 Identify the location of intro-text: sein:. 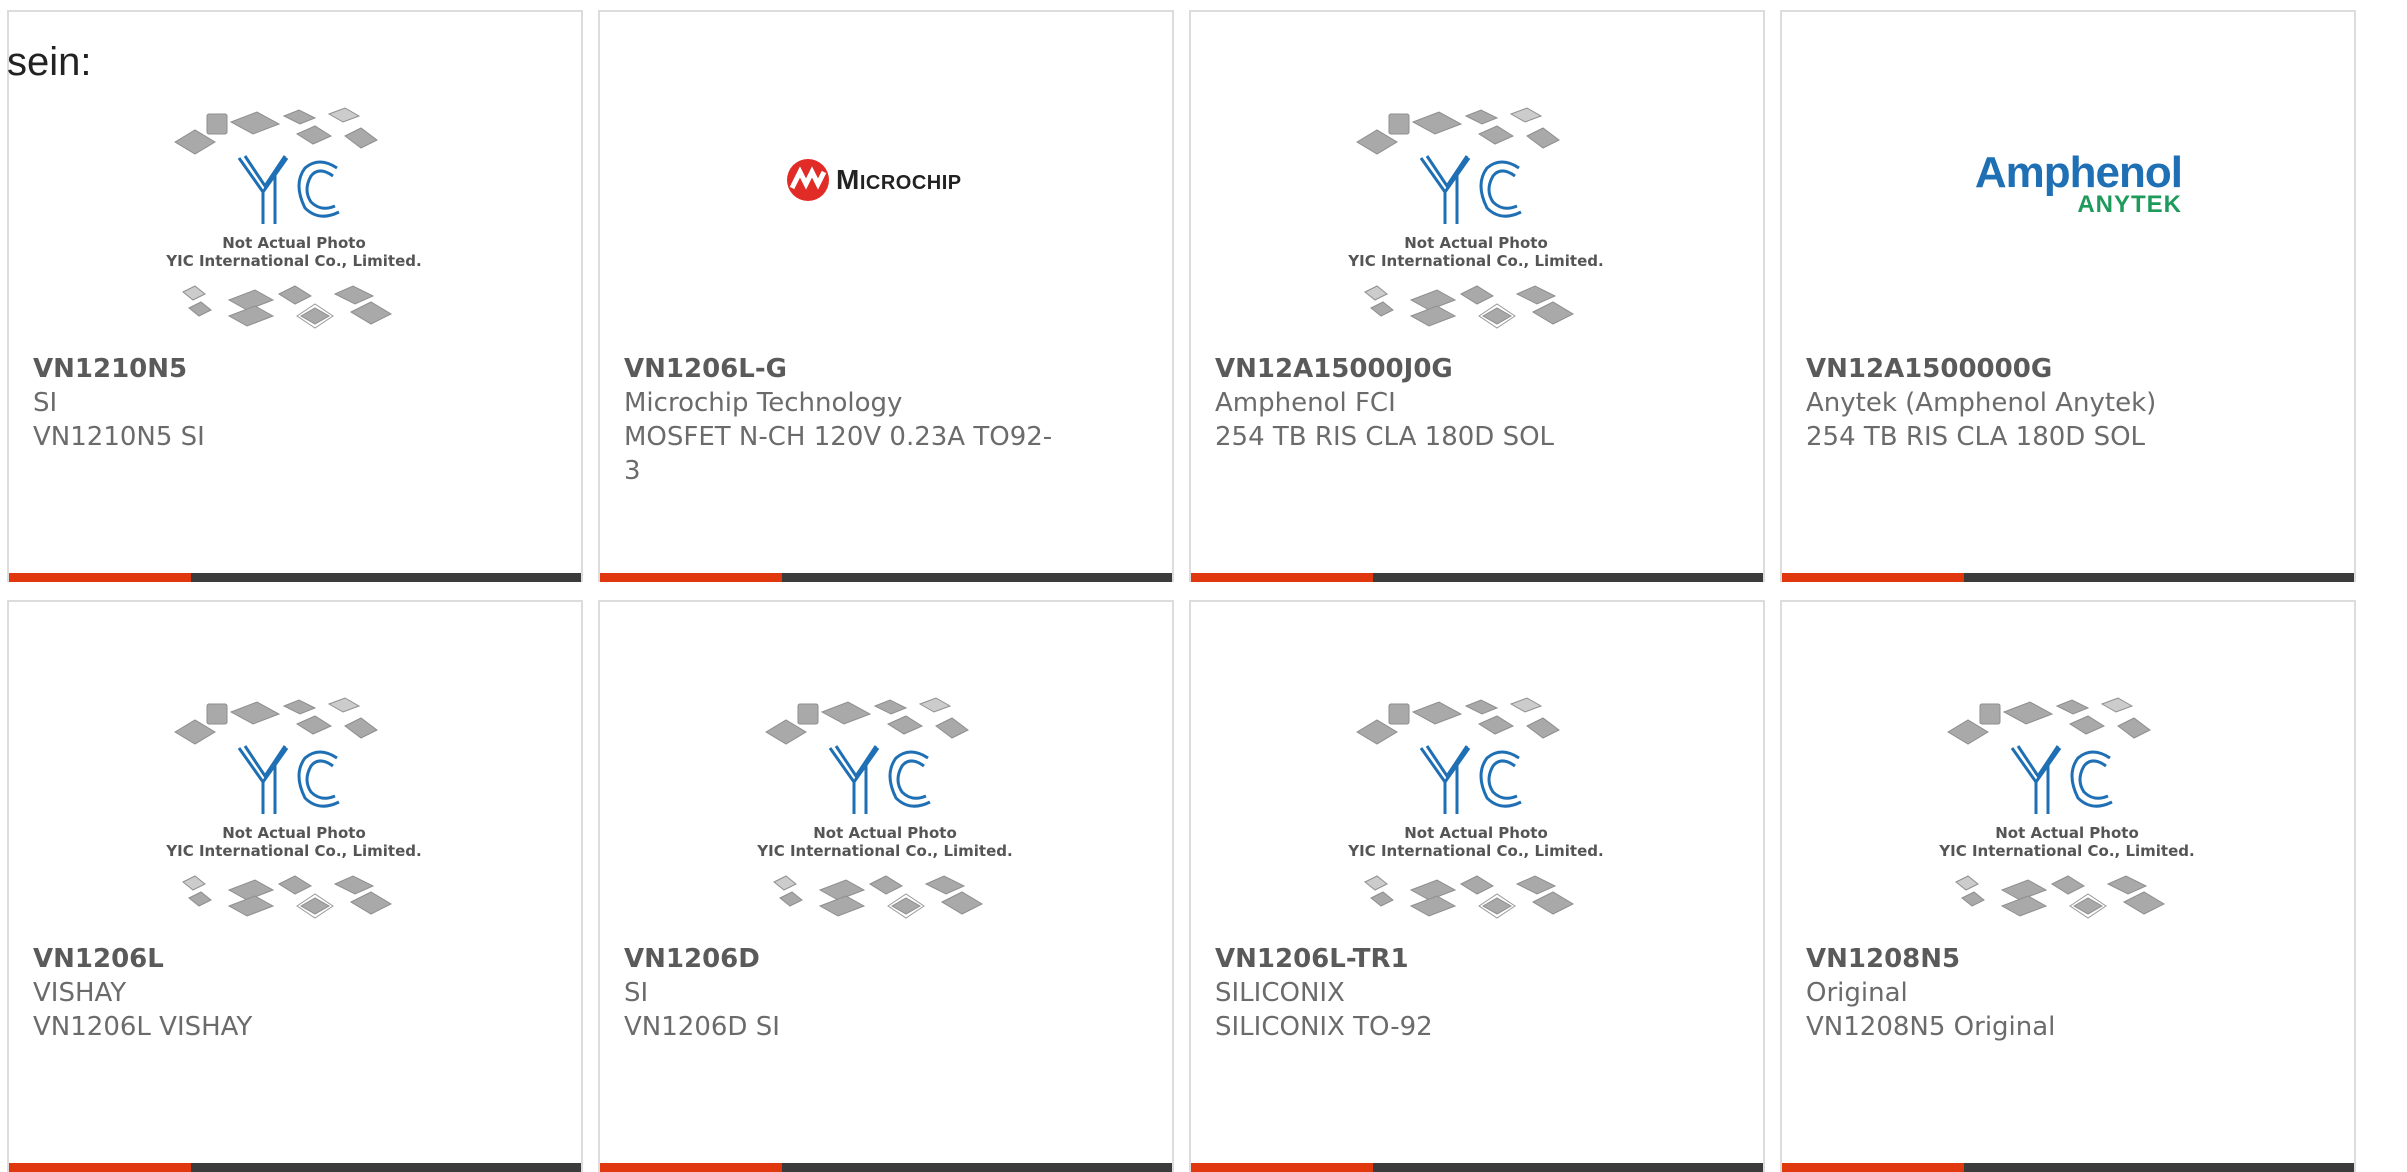
(49, 62).